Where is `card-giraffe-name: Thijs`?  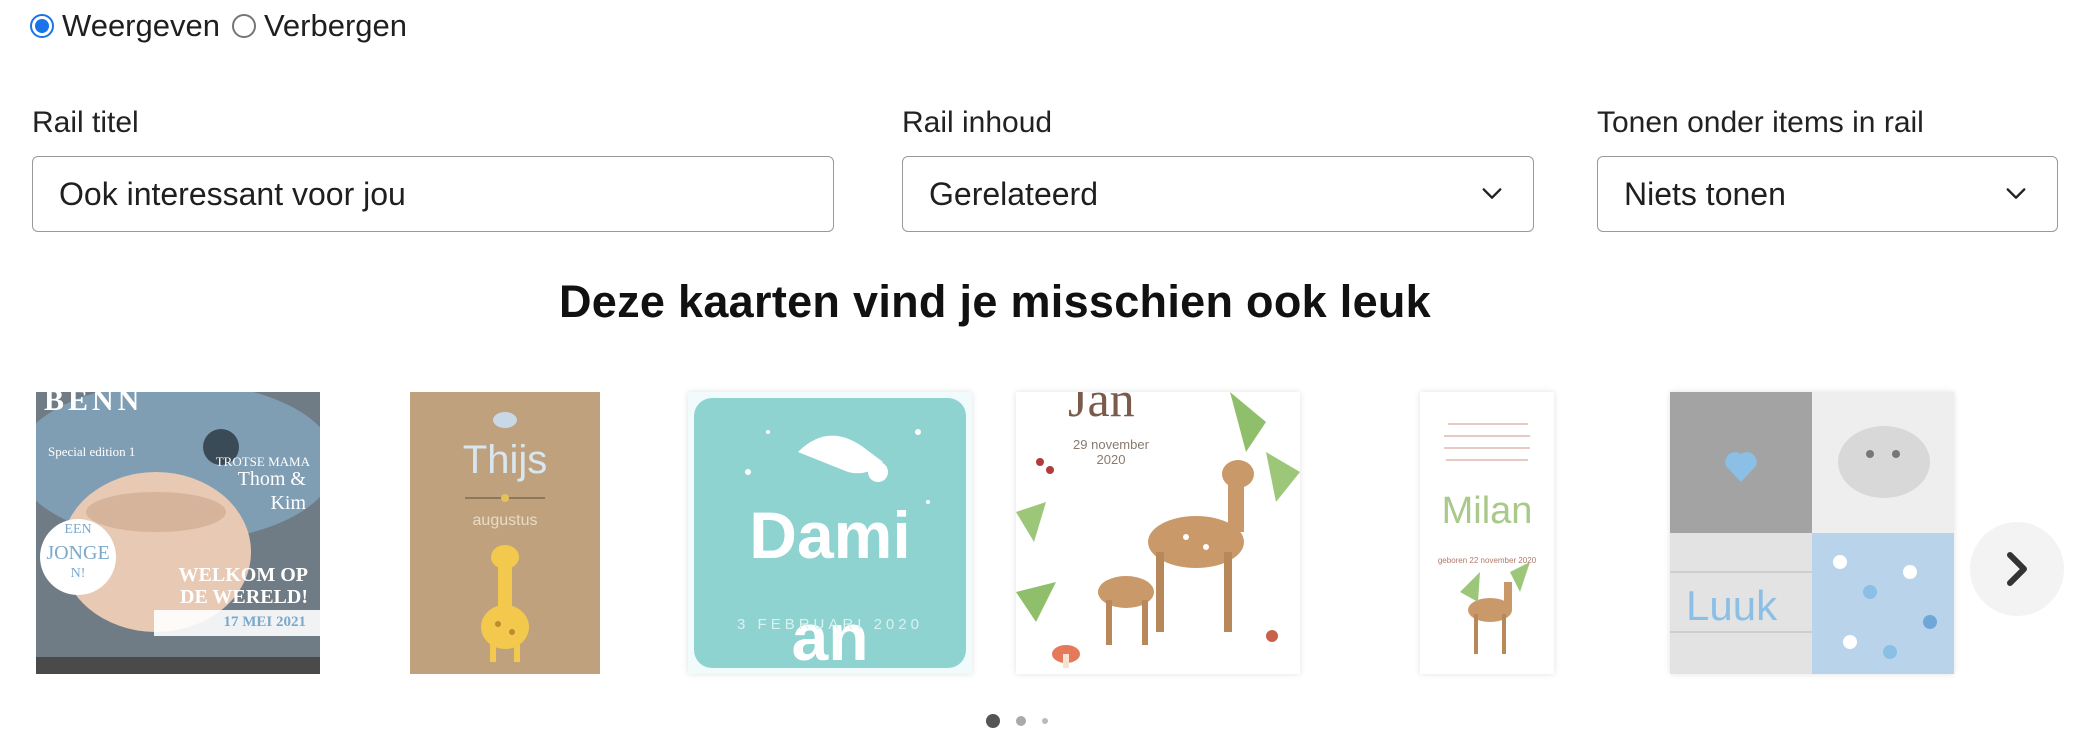
card-giraffe-name: Thijs is located at coordinates (505, 460).